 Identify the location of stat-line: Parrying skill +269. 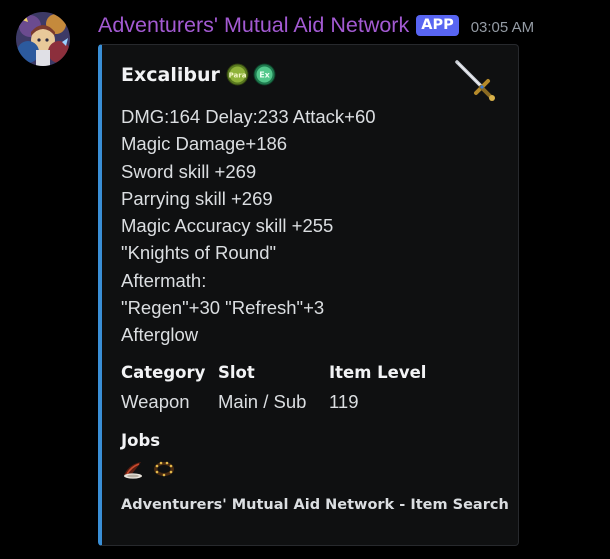
(197, 198).